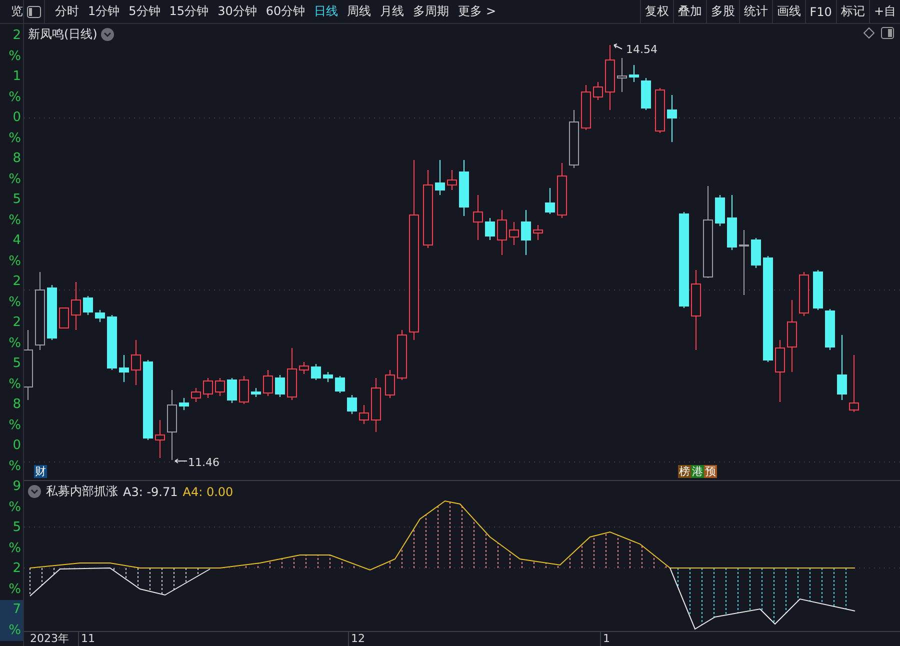 The width and height of the screenshot is (900, 646). What do you see at coordinates (34, 11) in the screenshot?
I see `sidebar-toggle-icon` at bounding box center [34, 11].